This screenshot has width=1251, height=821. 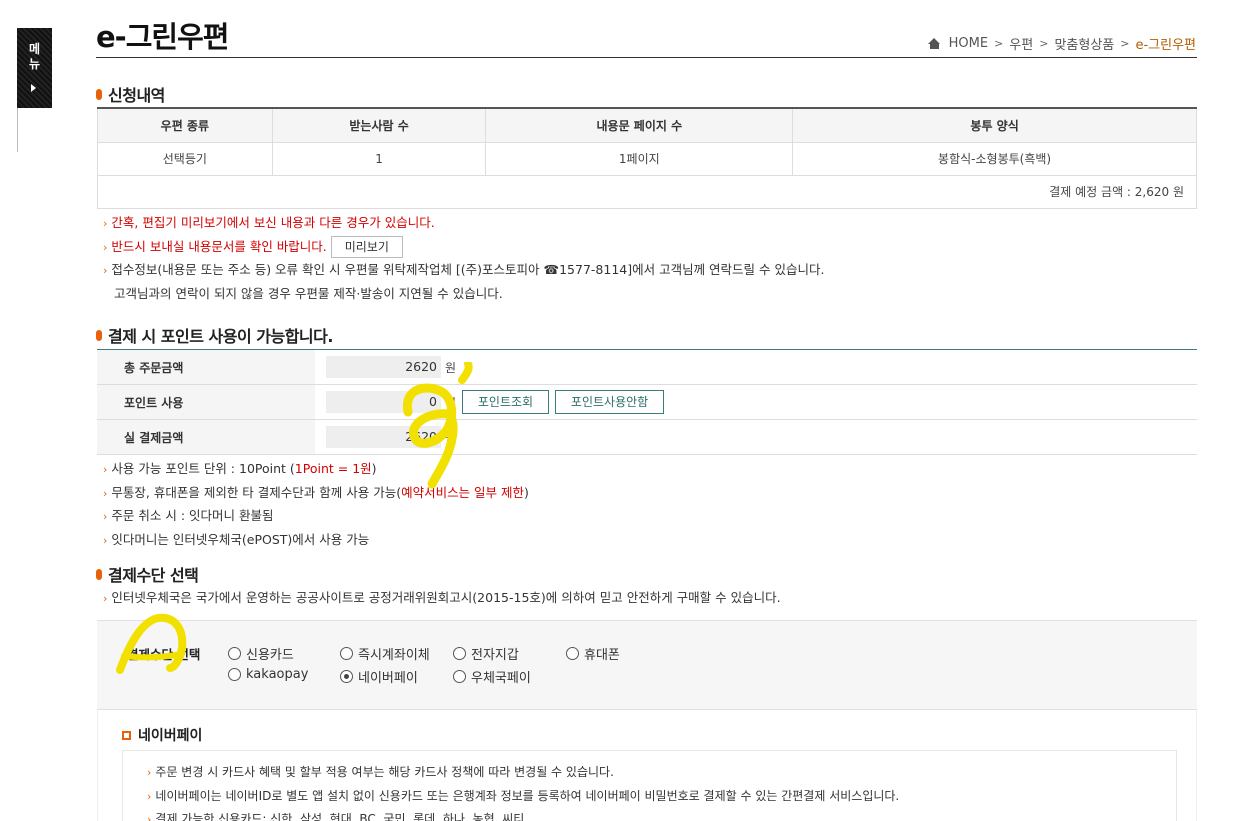 What do you see at coordinates (994, 125) in the screenshot?
I see `col-header: 봉투 양식` at bounding box center [994, 125].